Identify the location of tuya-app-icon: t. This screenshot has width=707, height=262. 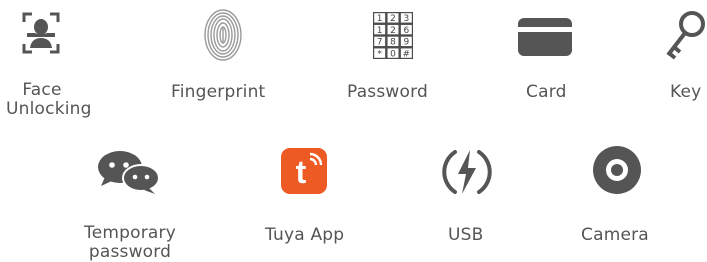
(304, 171).